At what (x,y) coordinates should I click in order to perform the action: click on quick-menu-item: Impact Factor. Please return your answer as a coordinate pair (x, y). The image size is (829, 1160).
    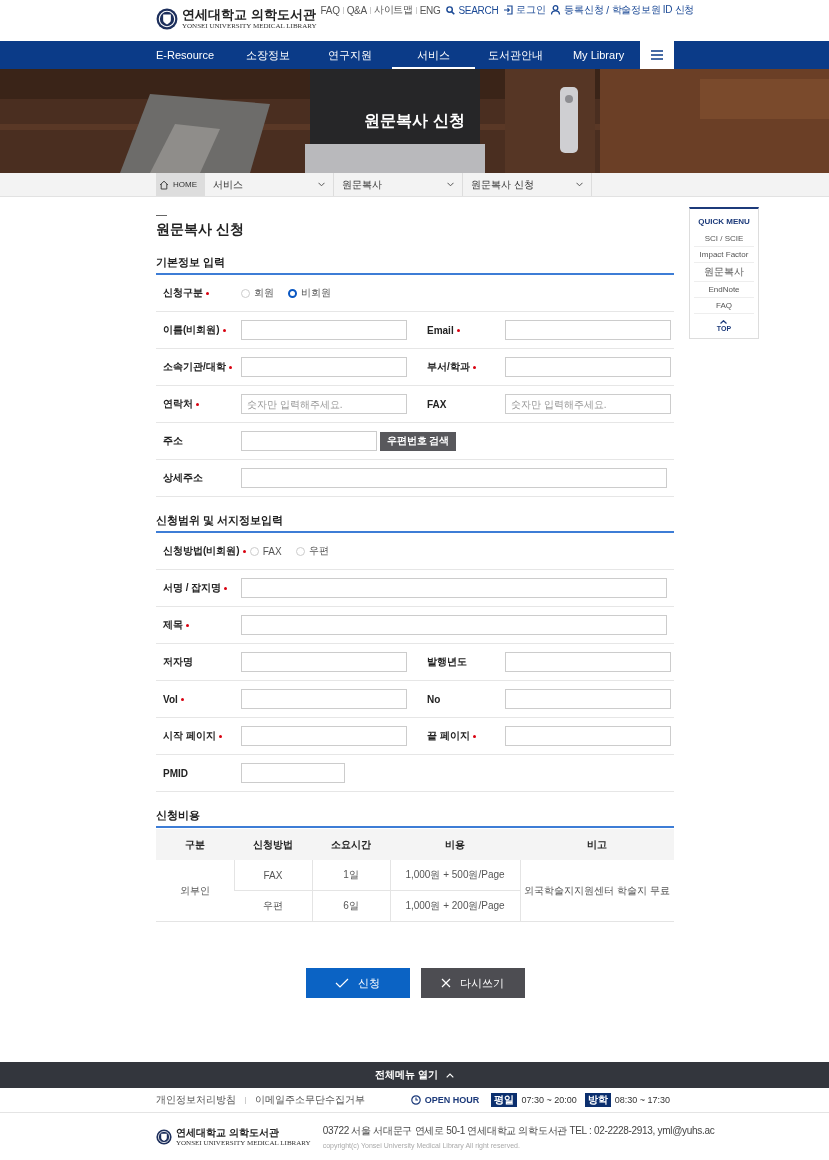
    Looking at the image, I should click on (724, 255).